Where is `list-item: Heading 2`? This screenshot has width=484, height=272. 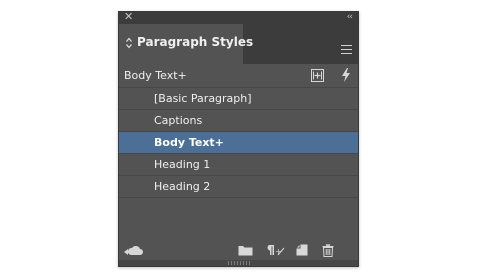
list-item: Heading 2 is located at coordinates (238, 187).